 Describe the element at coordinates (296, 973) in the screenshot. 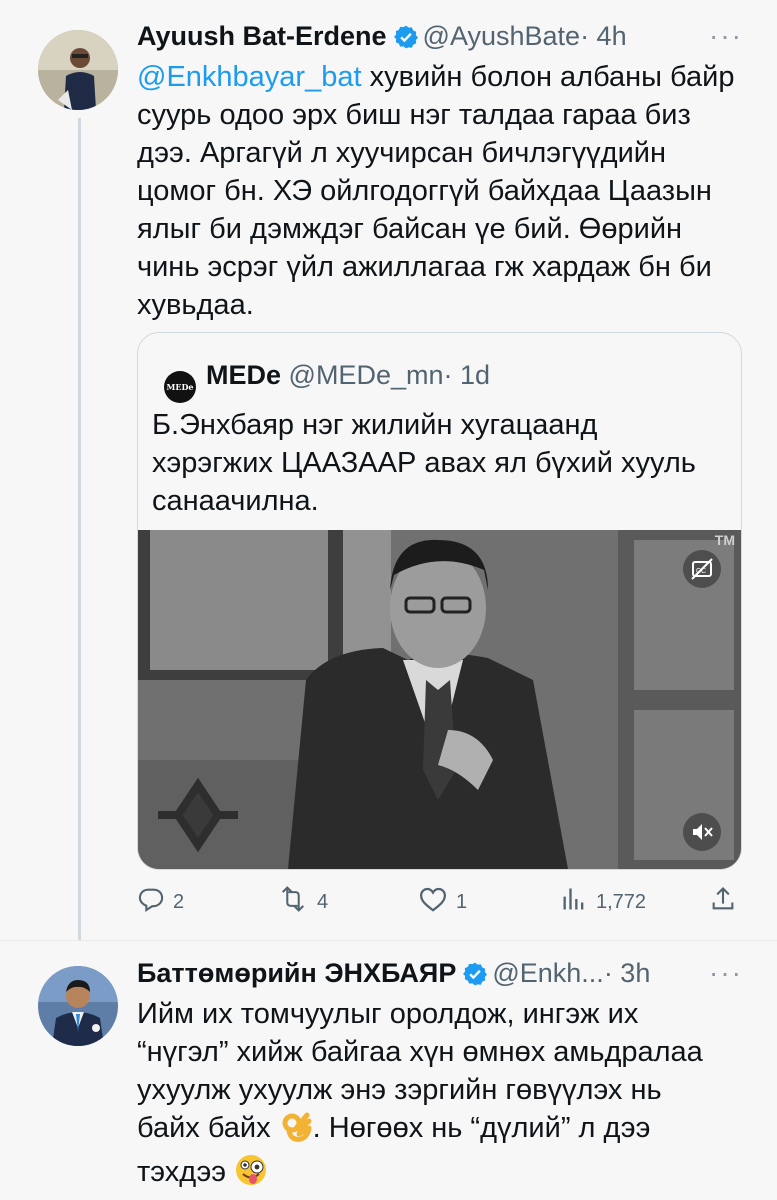

I see `author-name: Баттөмөрийн ЭНХБАЯР` at that location.